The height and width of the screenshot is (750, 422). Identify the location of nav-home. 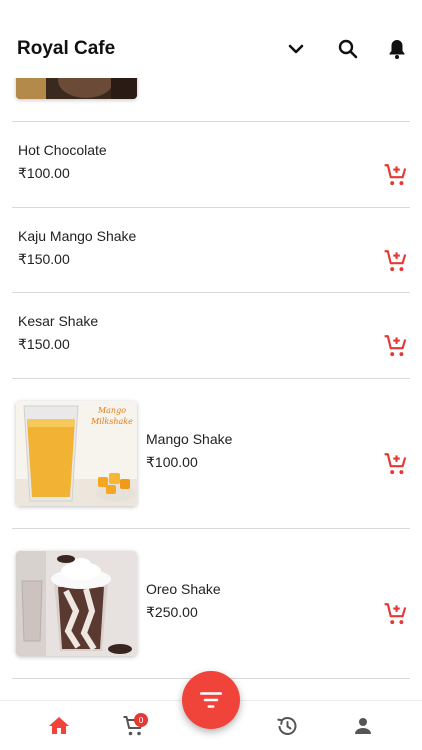
(59, 726).